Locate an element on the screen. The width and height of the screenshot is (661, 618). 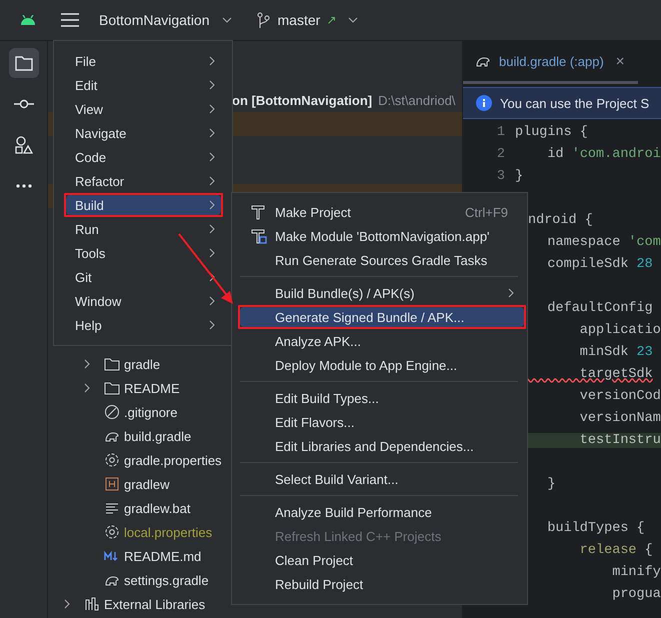
line-number: 3 is located at coordinates (500, 176).